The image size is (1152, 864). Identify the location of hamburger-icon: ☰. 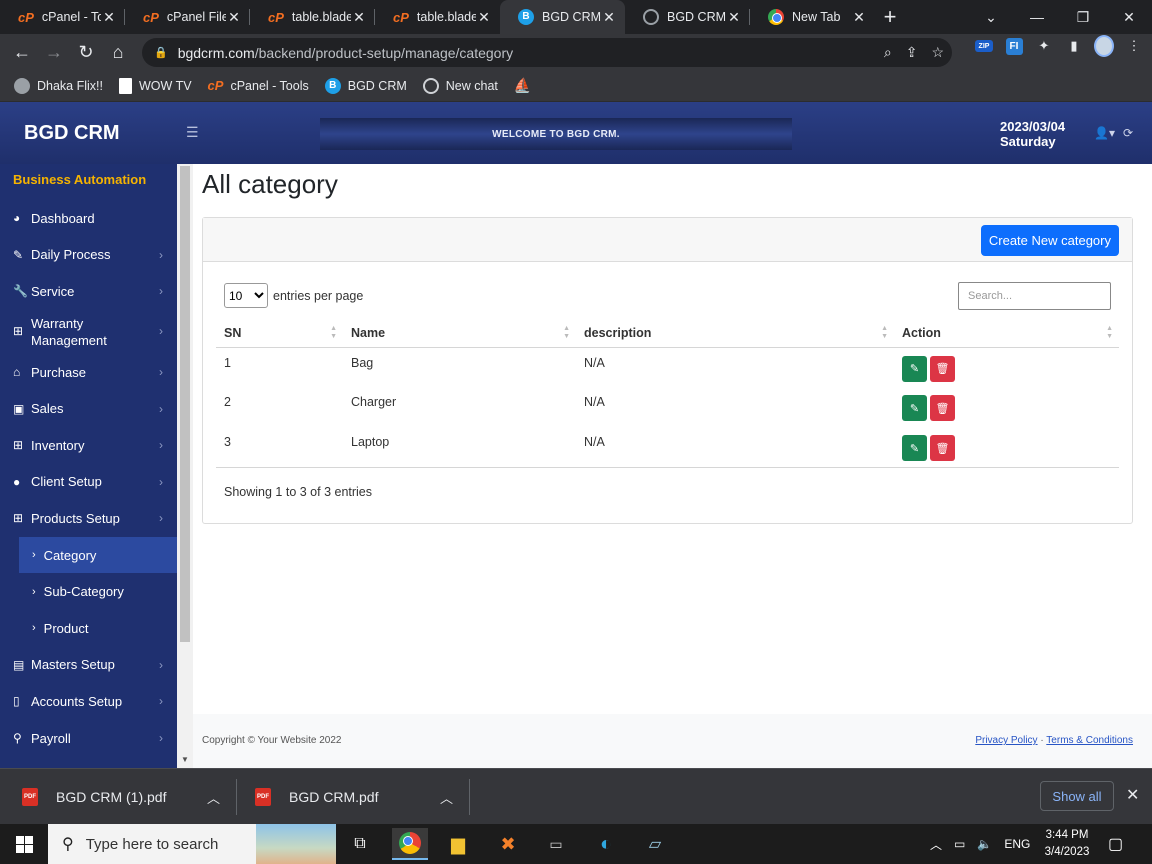
(192, 132).